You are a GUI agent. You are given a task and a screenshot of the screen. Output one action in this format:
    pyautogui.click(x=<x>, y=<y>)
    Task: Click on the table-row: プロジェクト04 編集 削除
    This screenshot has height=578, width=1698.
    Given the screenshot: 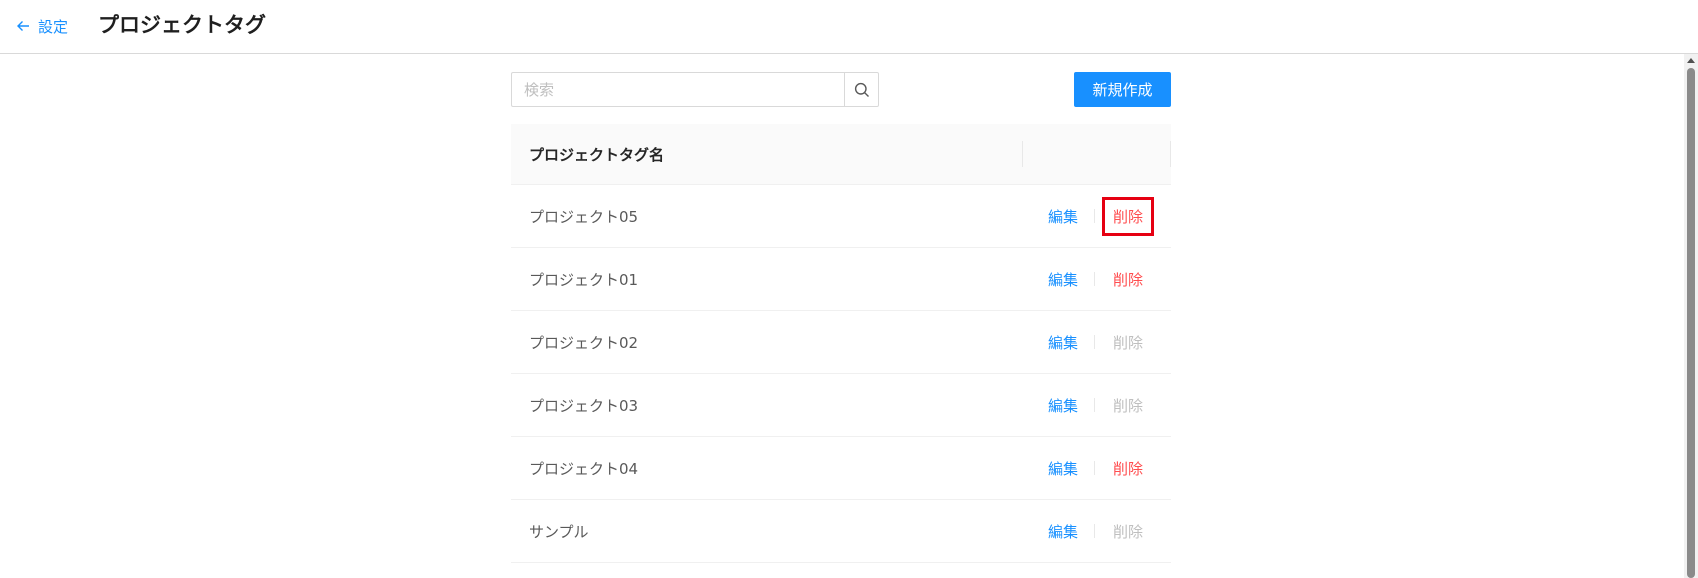 What is the action you would take?
    pyautogui.click(x=841, y=468)
    